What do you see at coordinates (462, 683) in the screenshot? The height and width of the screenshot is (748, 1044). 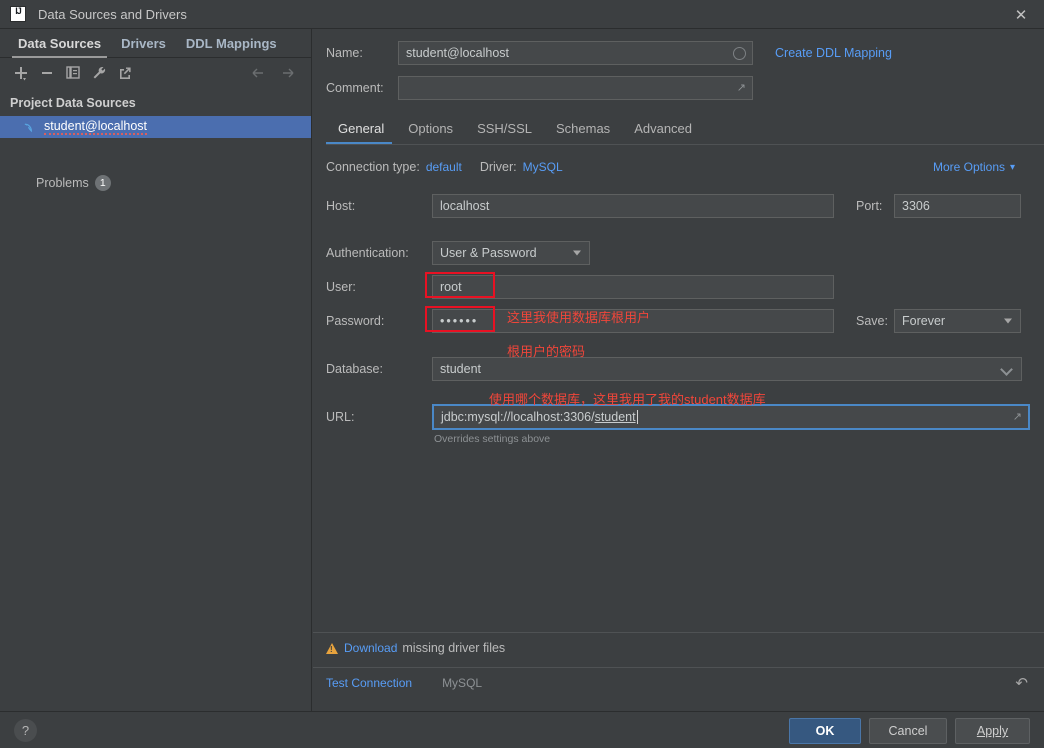 I see `driver-name-label: MySQL` at bounding box center [462, 683].